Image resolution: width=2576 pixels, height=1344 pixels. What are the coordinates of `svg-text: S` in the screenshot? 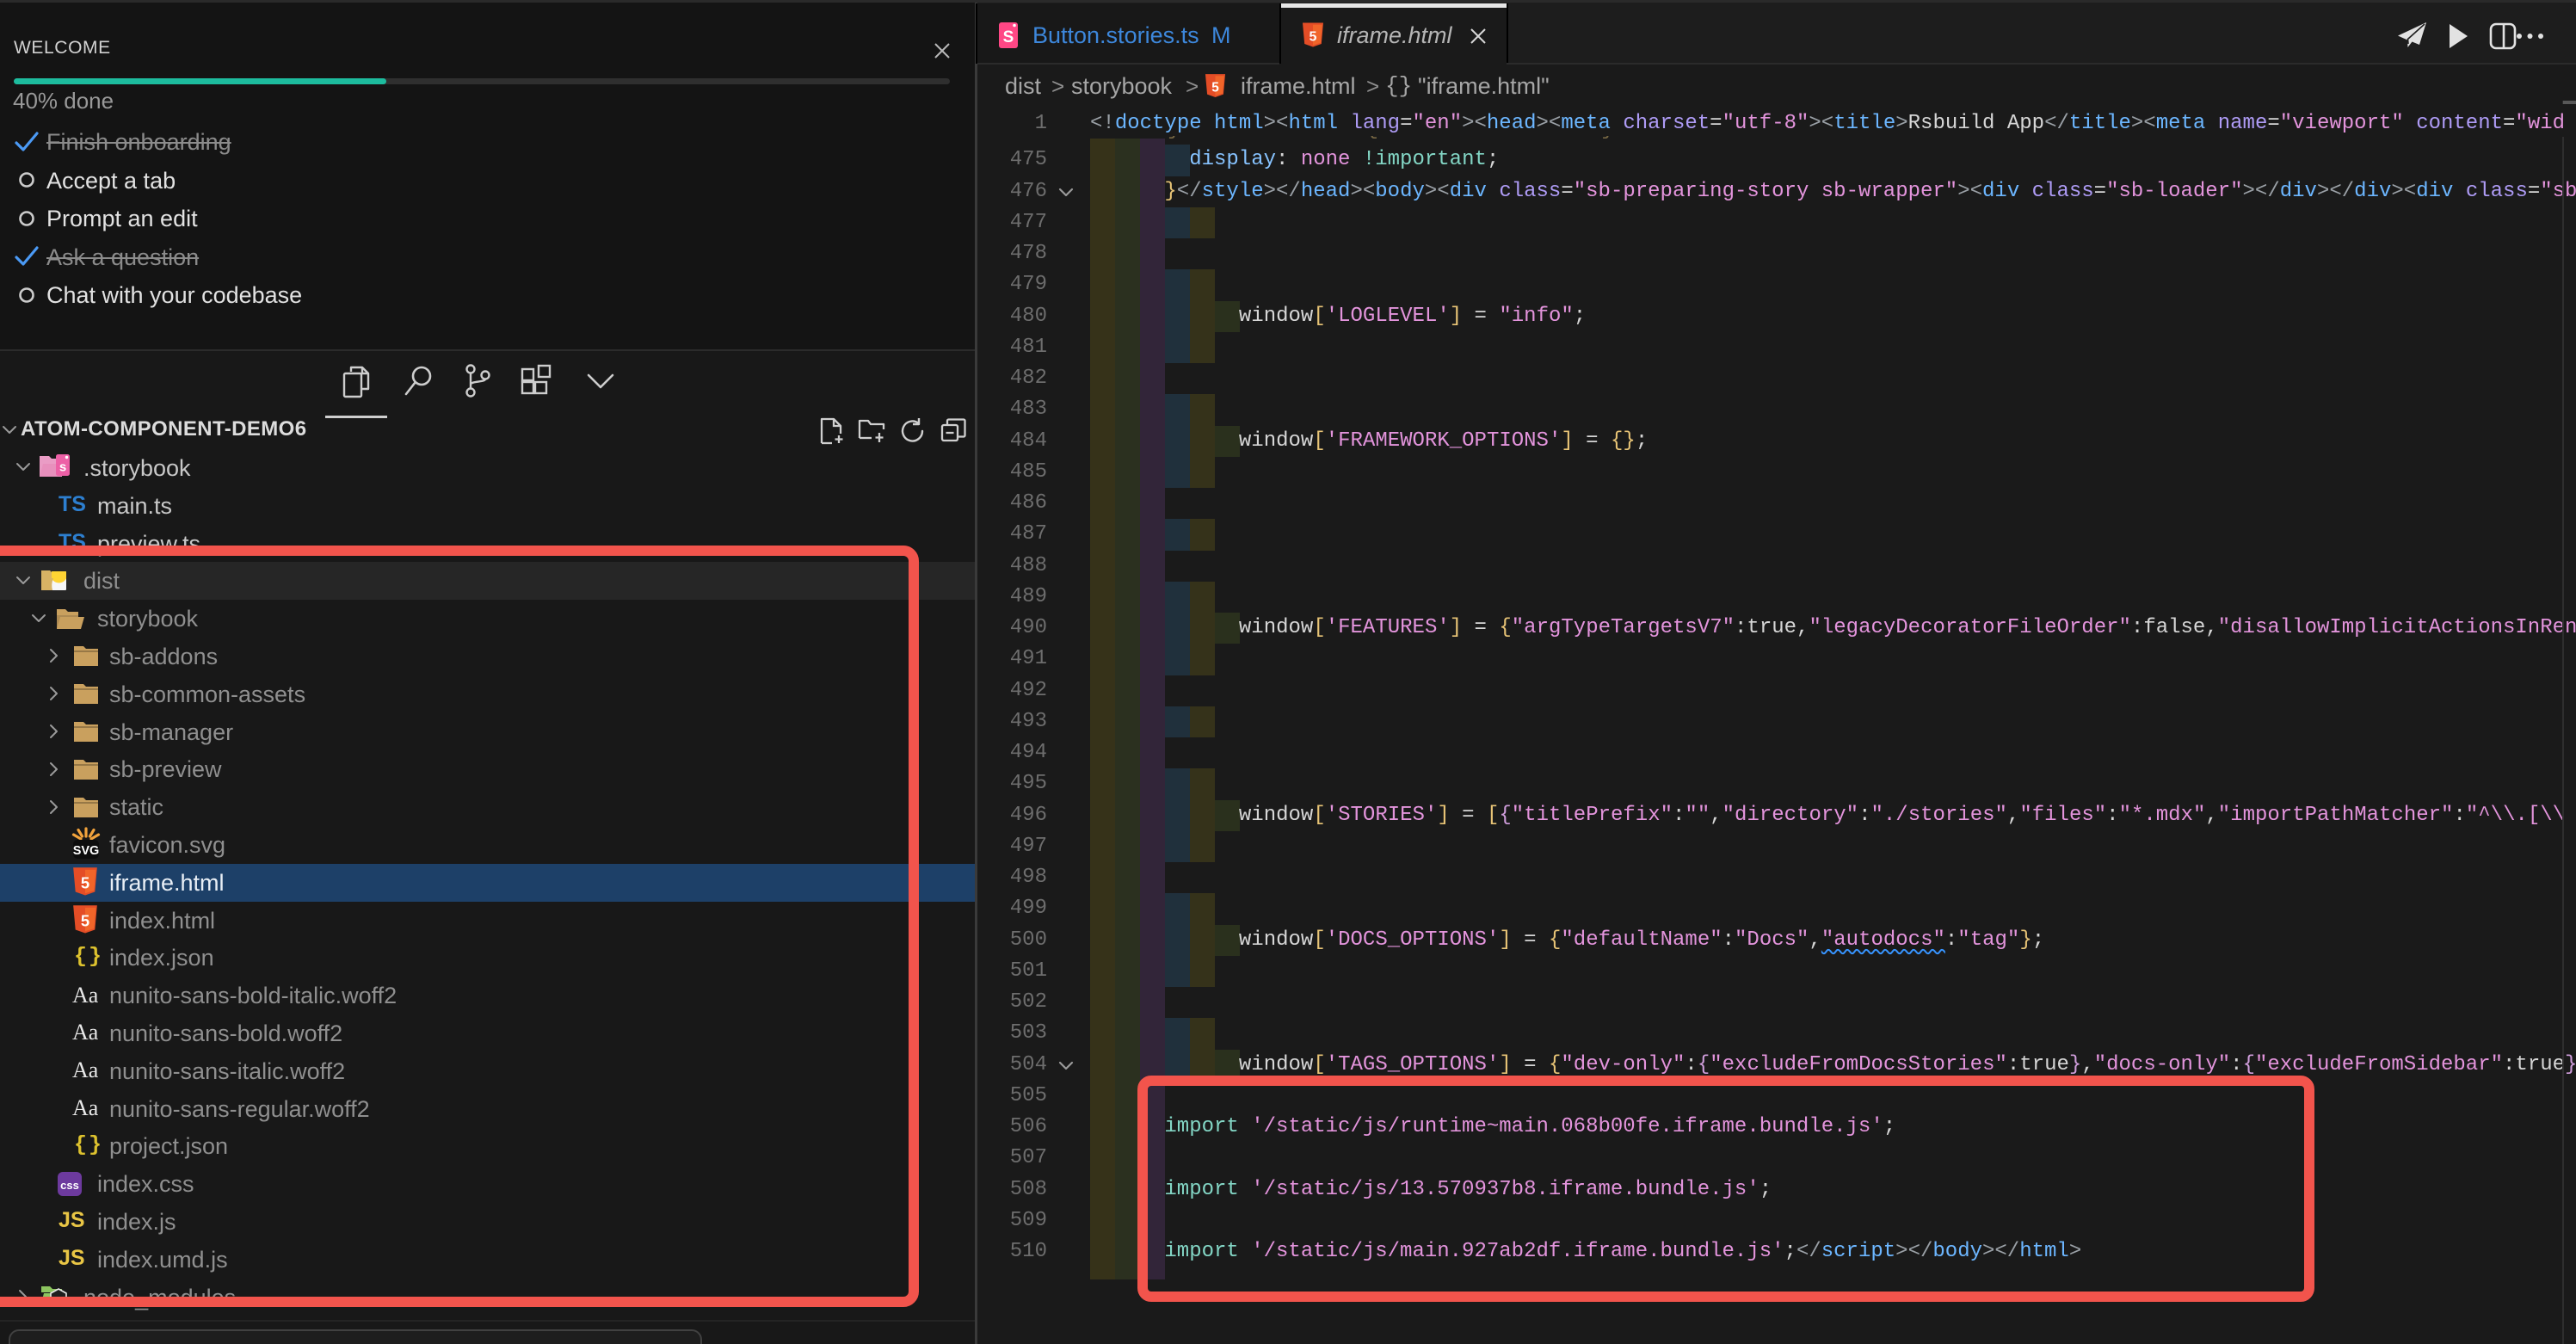 It's located at (1008, 37).